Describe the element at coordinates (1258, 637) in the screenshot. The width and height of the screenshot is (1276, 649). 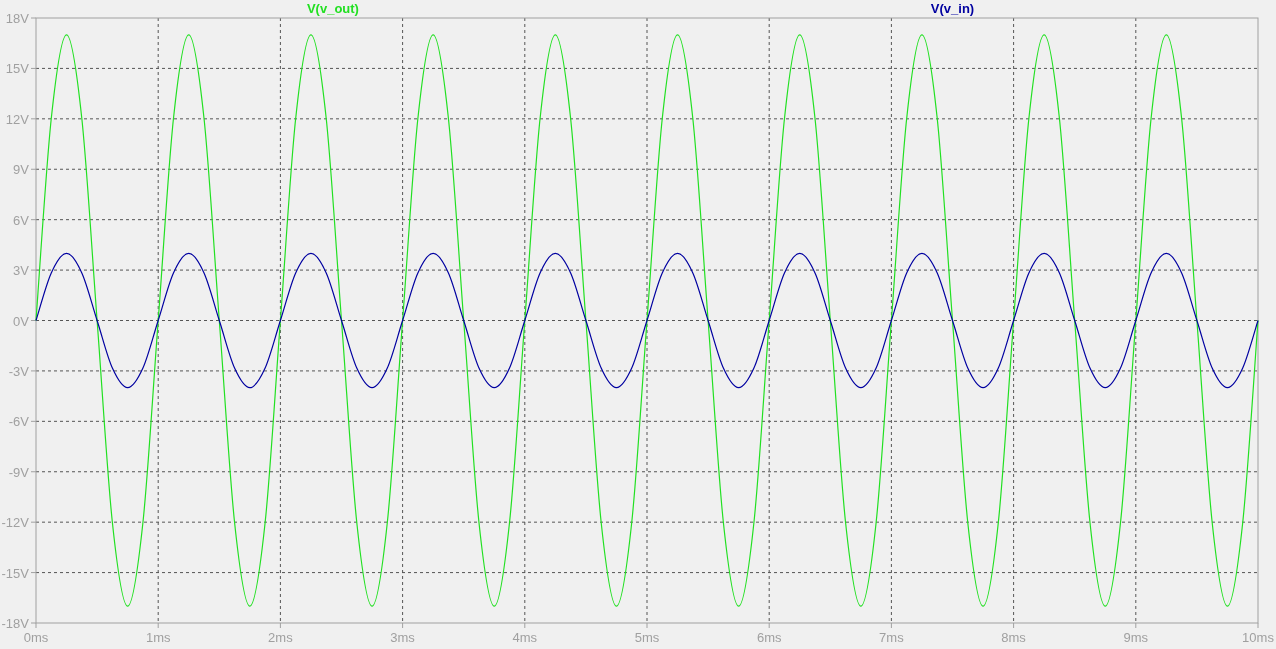
I see `x-axis-tick-label: 10ms` at that location.